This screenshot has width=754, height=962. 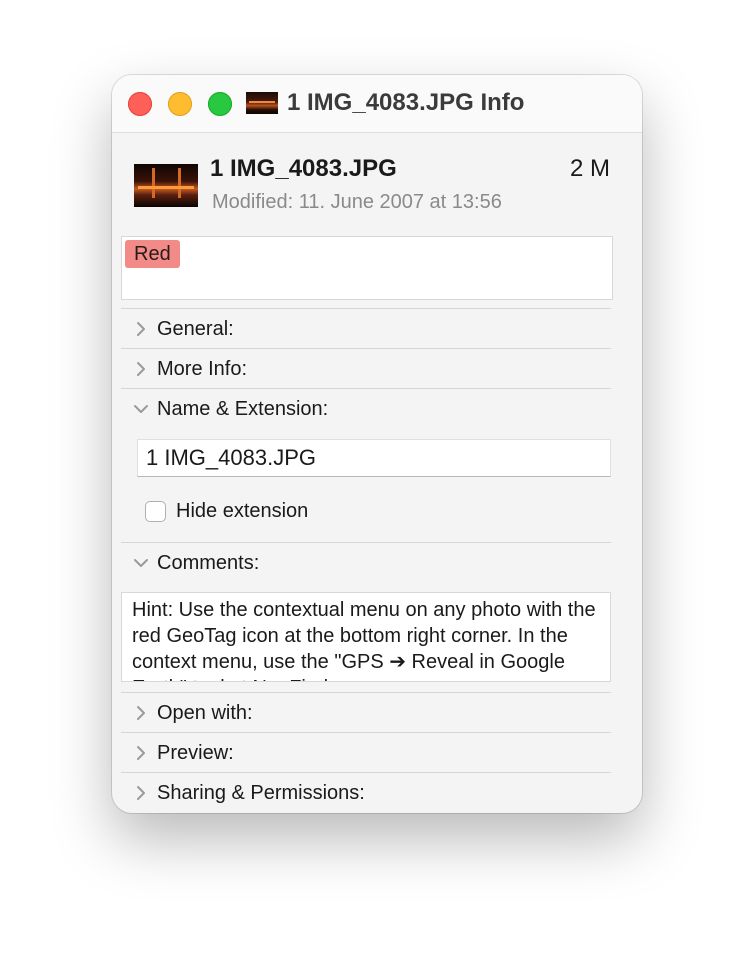 What do you see at coordinates (261, 793) in the screenshot?
I see `section-sharing-label: Sharing & Permissions:` at bounding box center [261, 793].